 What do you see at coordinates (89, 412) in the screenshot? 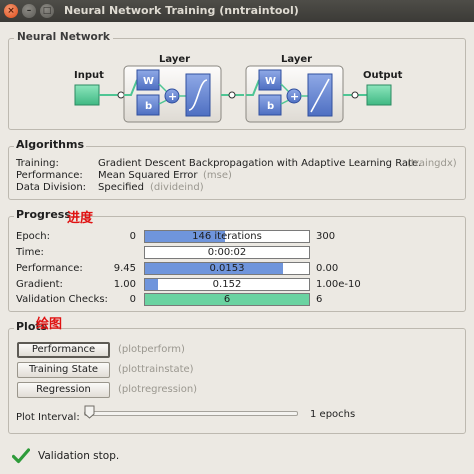
I see `plot-interval-slider-thumb` at bounding box center [89, 412].